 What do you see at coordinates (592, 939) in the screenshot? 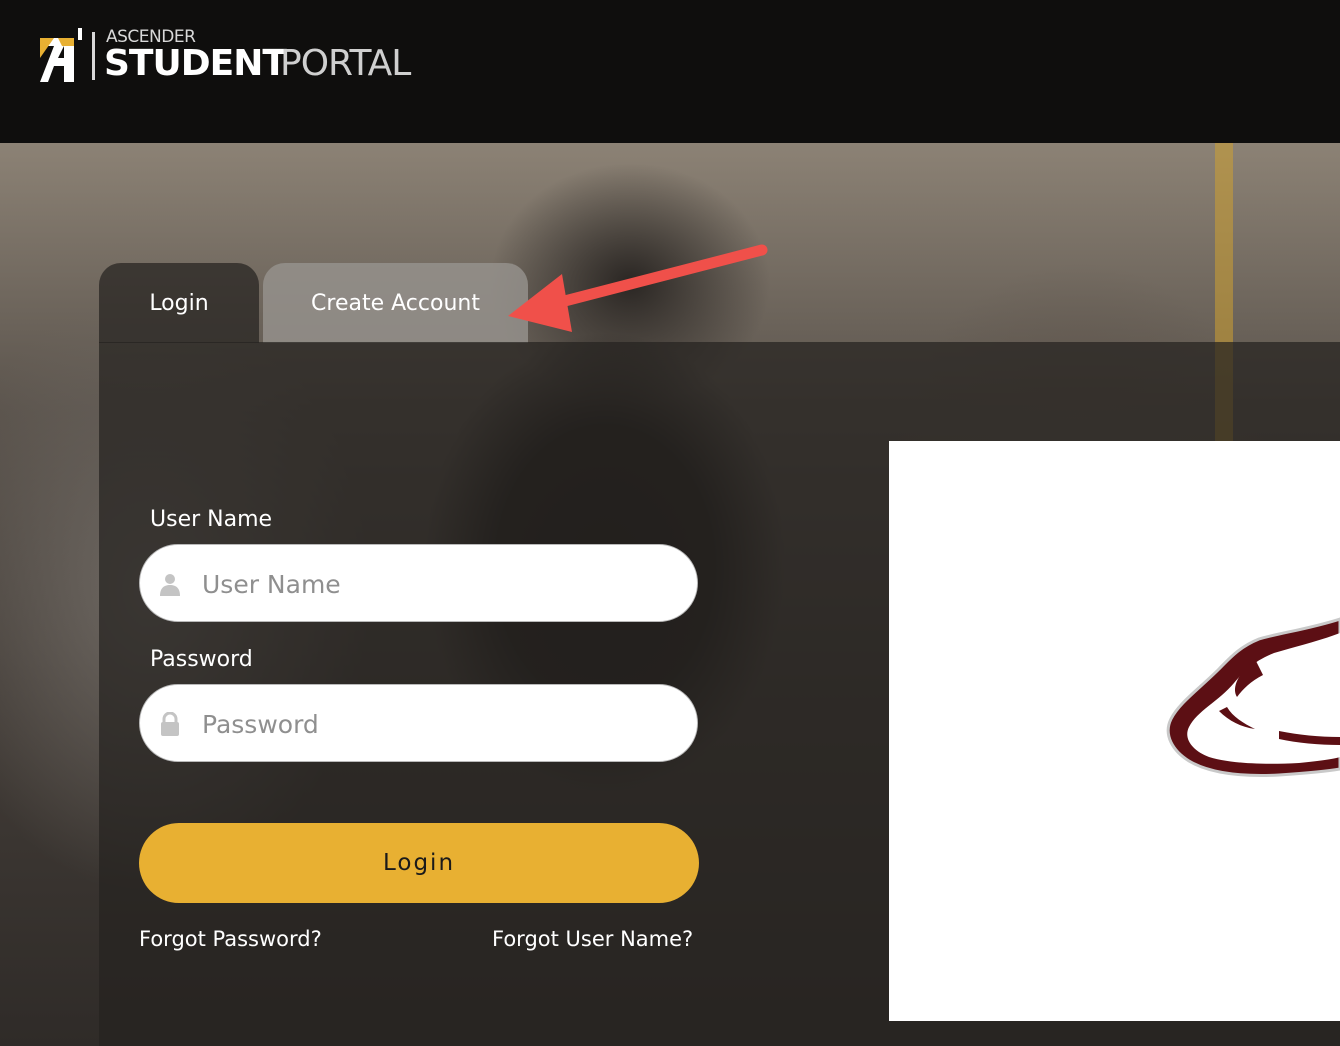
I see `forgot-username-link: Forgot User Name?` at bounding box center [592, 939].